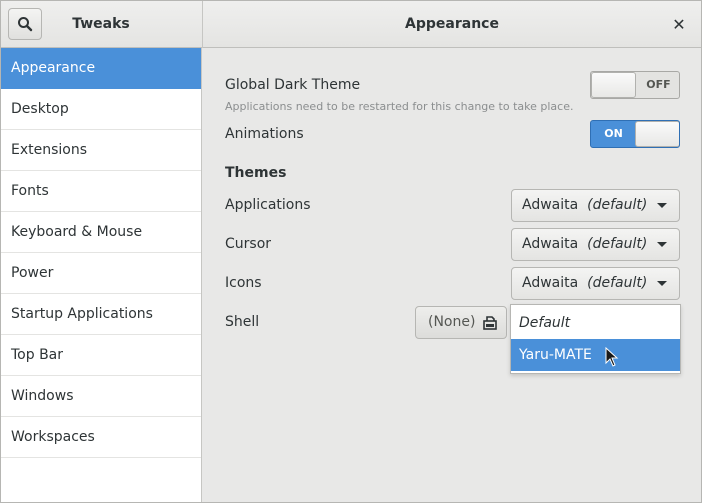  What do you see at coordinates (101, 150) in the screenshot?
I see `sidebar-item-extensions: Extensions` at bounding box center [101, 150].